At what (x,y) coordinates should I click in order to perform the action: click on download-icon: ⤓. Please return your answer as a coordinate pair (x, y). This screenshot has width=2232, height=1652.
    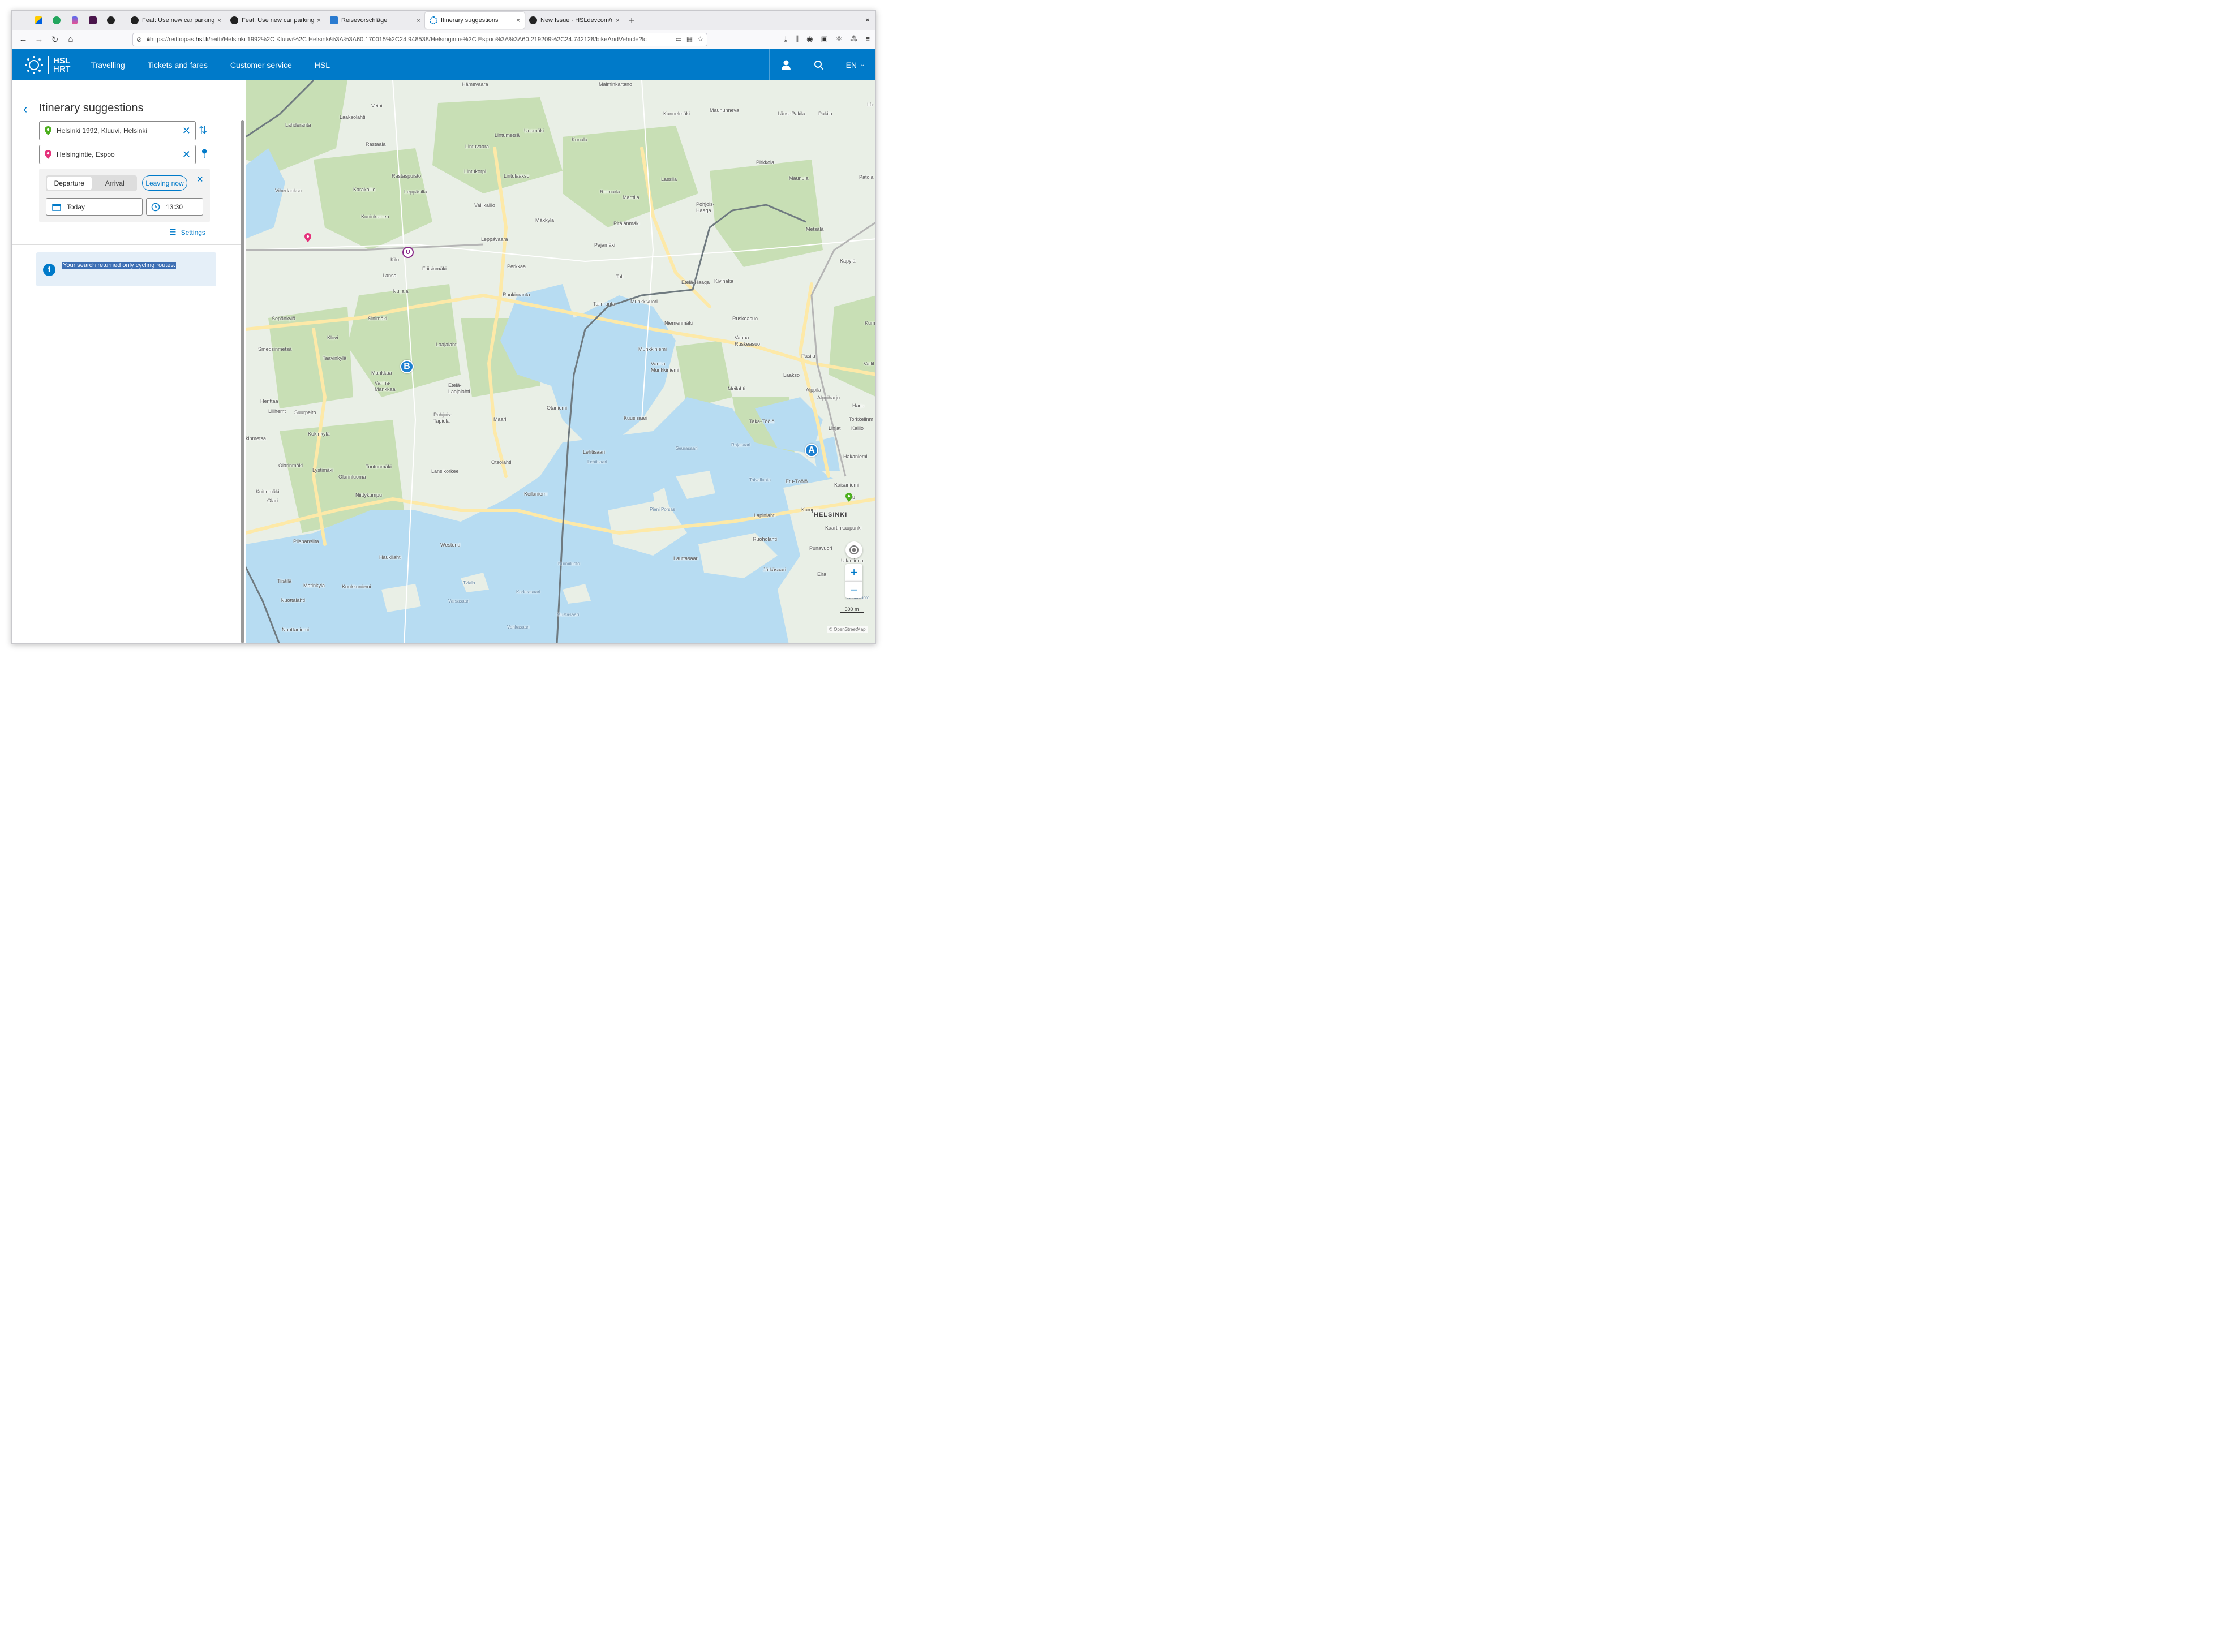
    Looking at the image, I should click on (785, 39).